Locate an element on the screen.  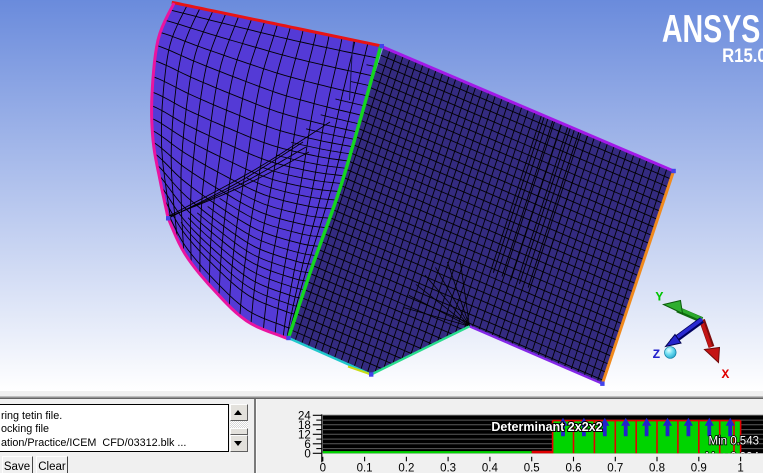
svg-text: 1 is located at coordinates (740, 467).